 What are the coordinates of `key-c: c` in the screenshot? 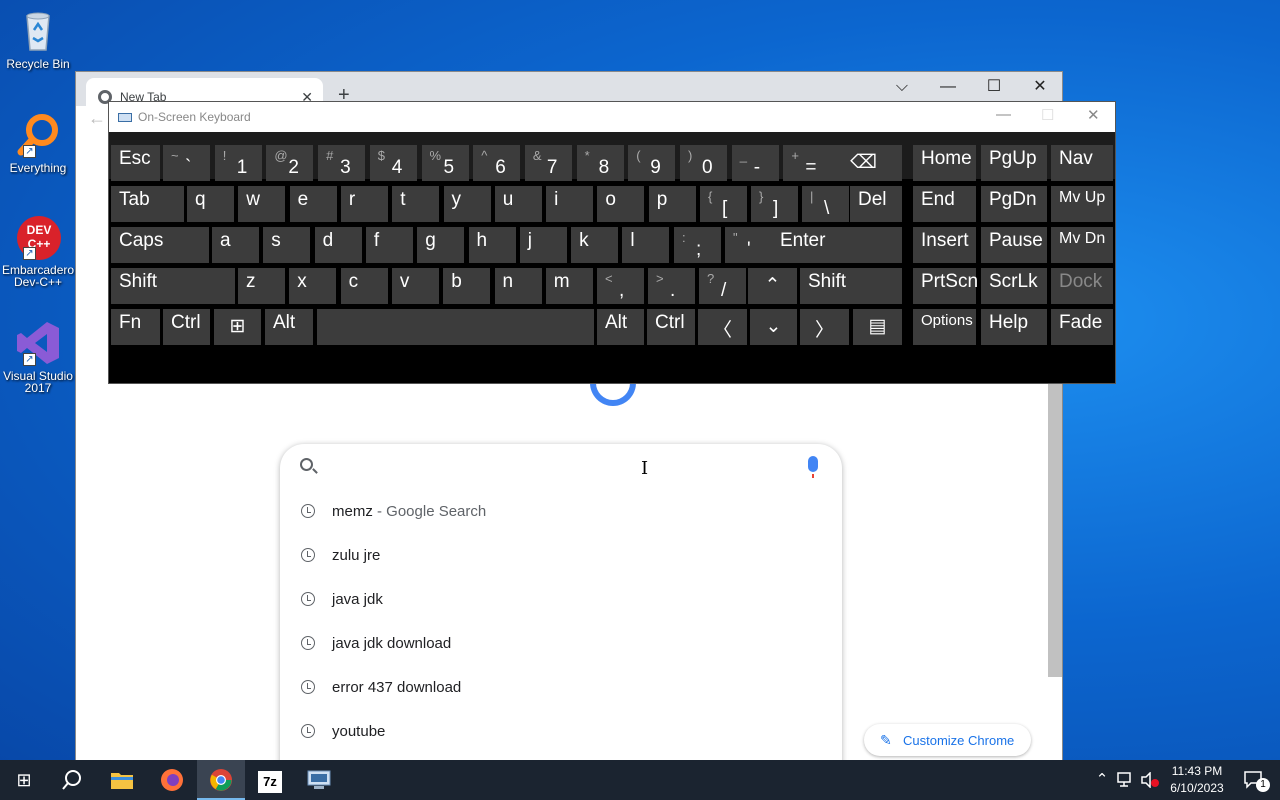 It's located at (364, 286).